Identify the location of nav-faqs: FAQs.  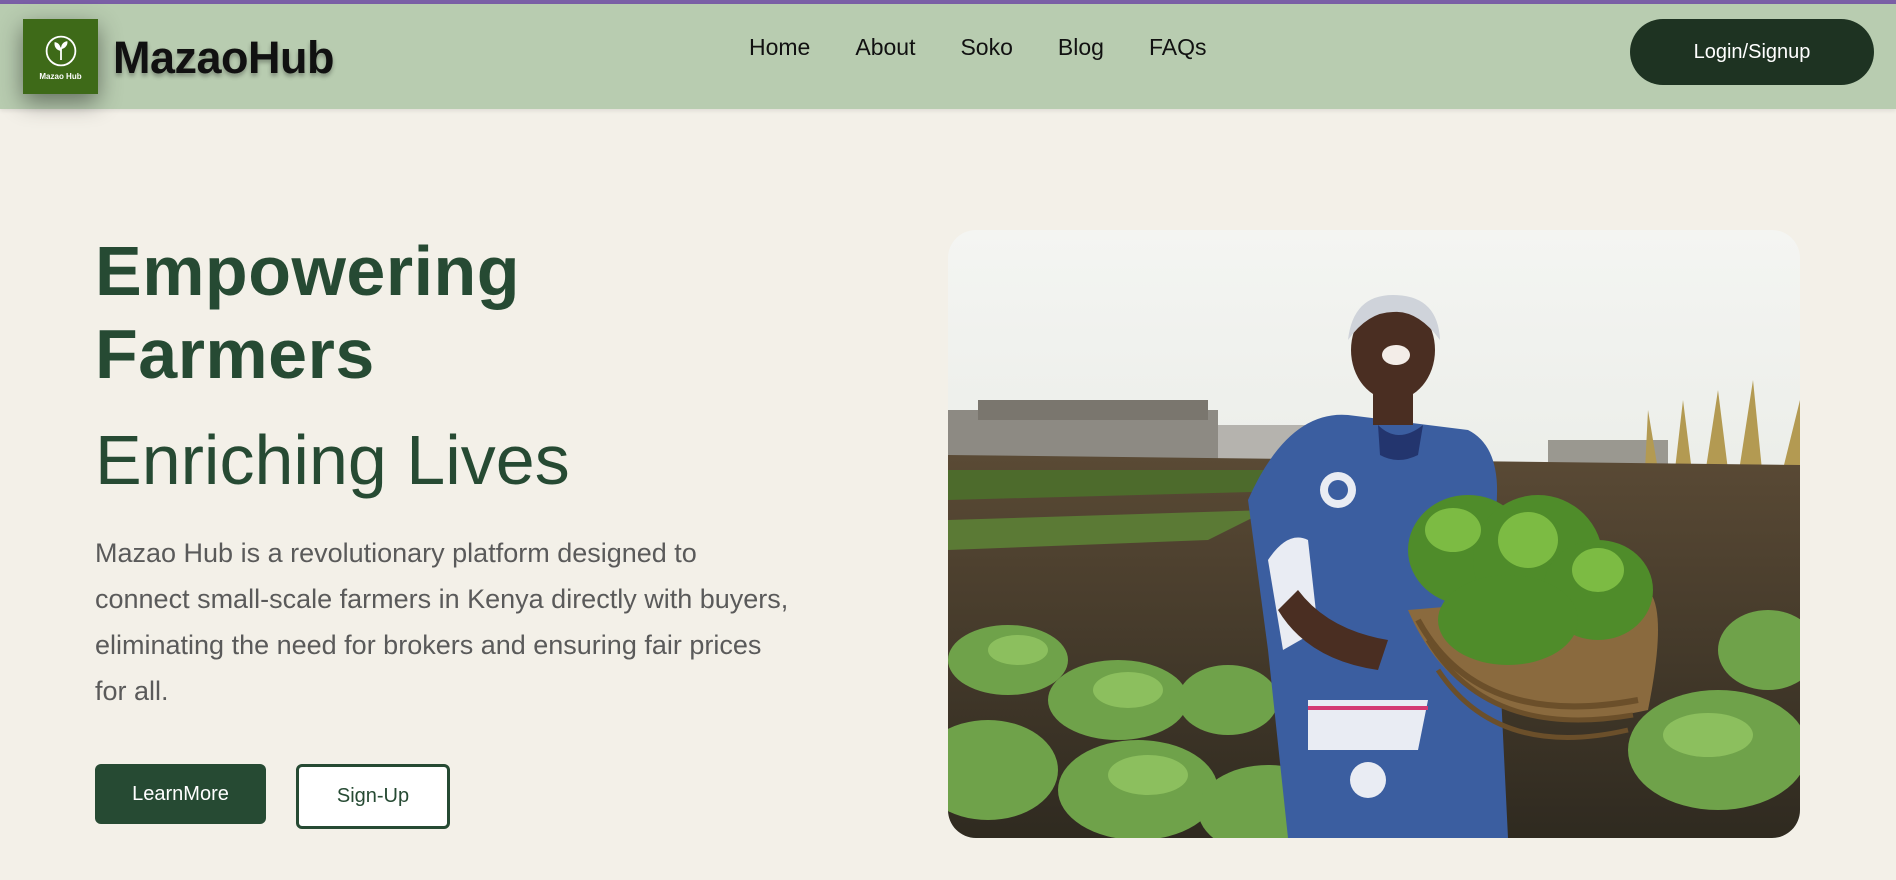
(1178, 47).